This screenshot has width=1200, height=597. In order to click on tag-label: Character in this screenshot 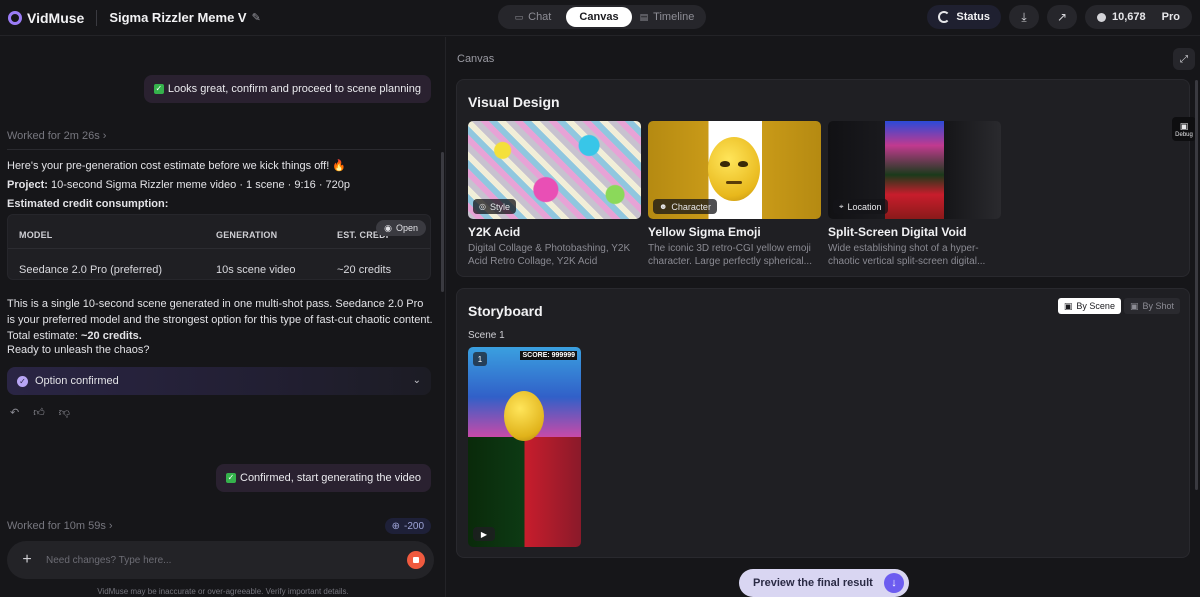, I will do `click(691, 206)`.